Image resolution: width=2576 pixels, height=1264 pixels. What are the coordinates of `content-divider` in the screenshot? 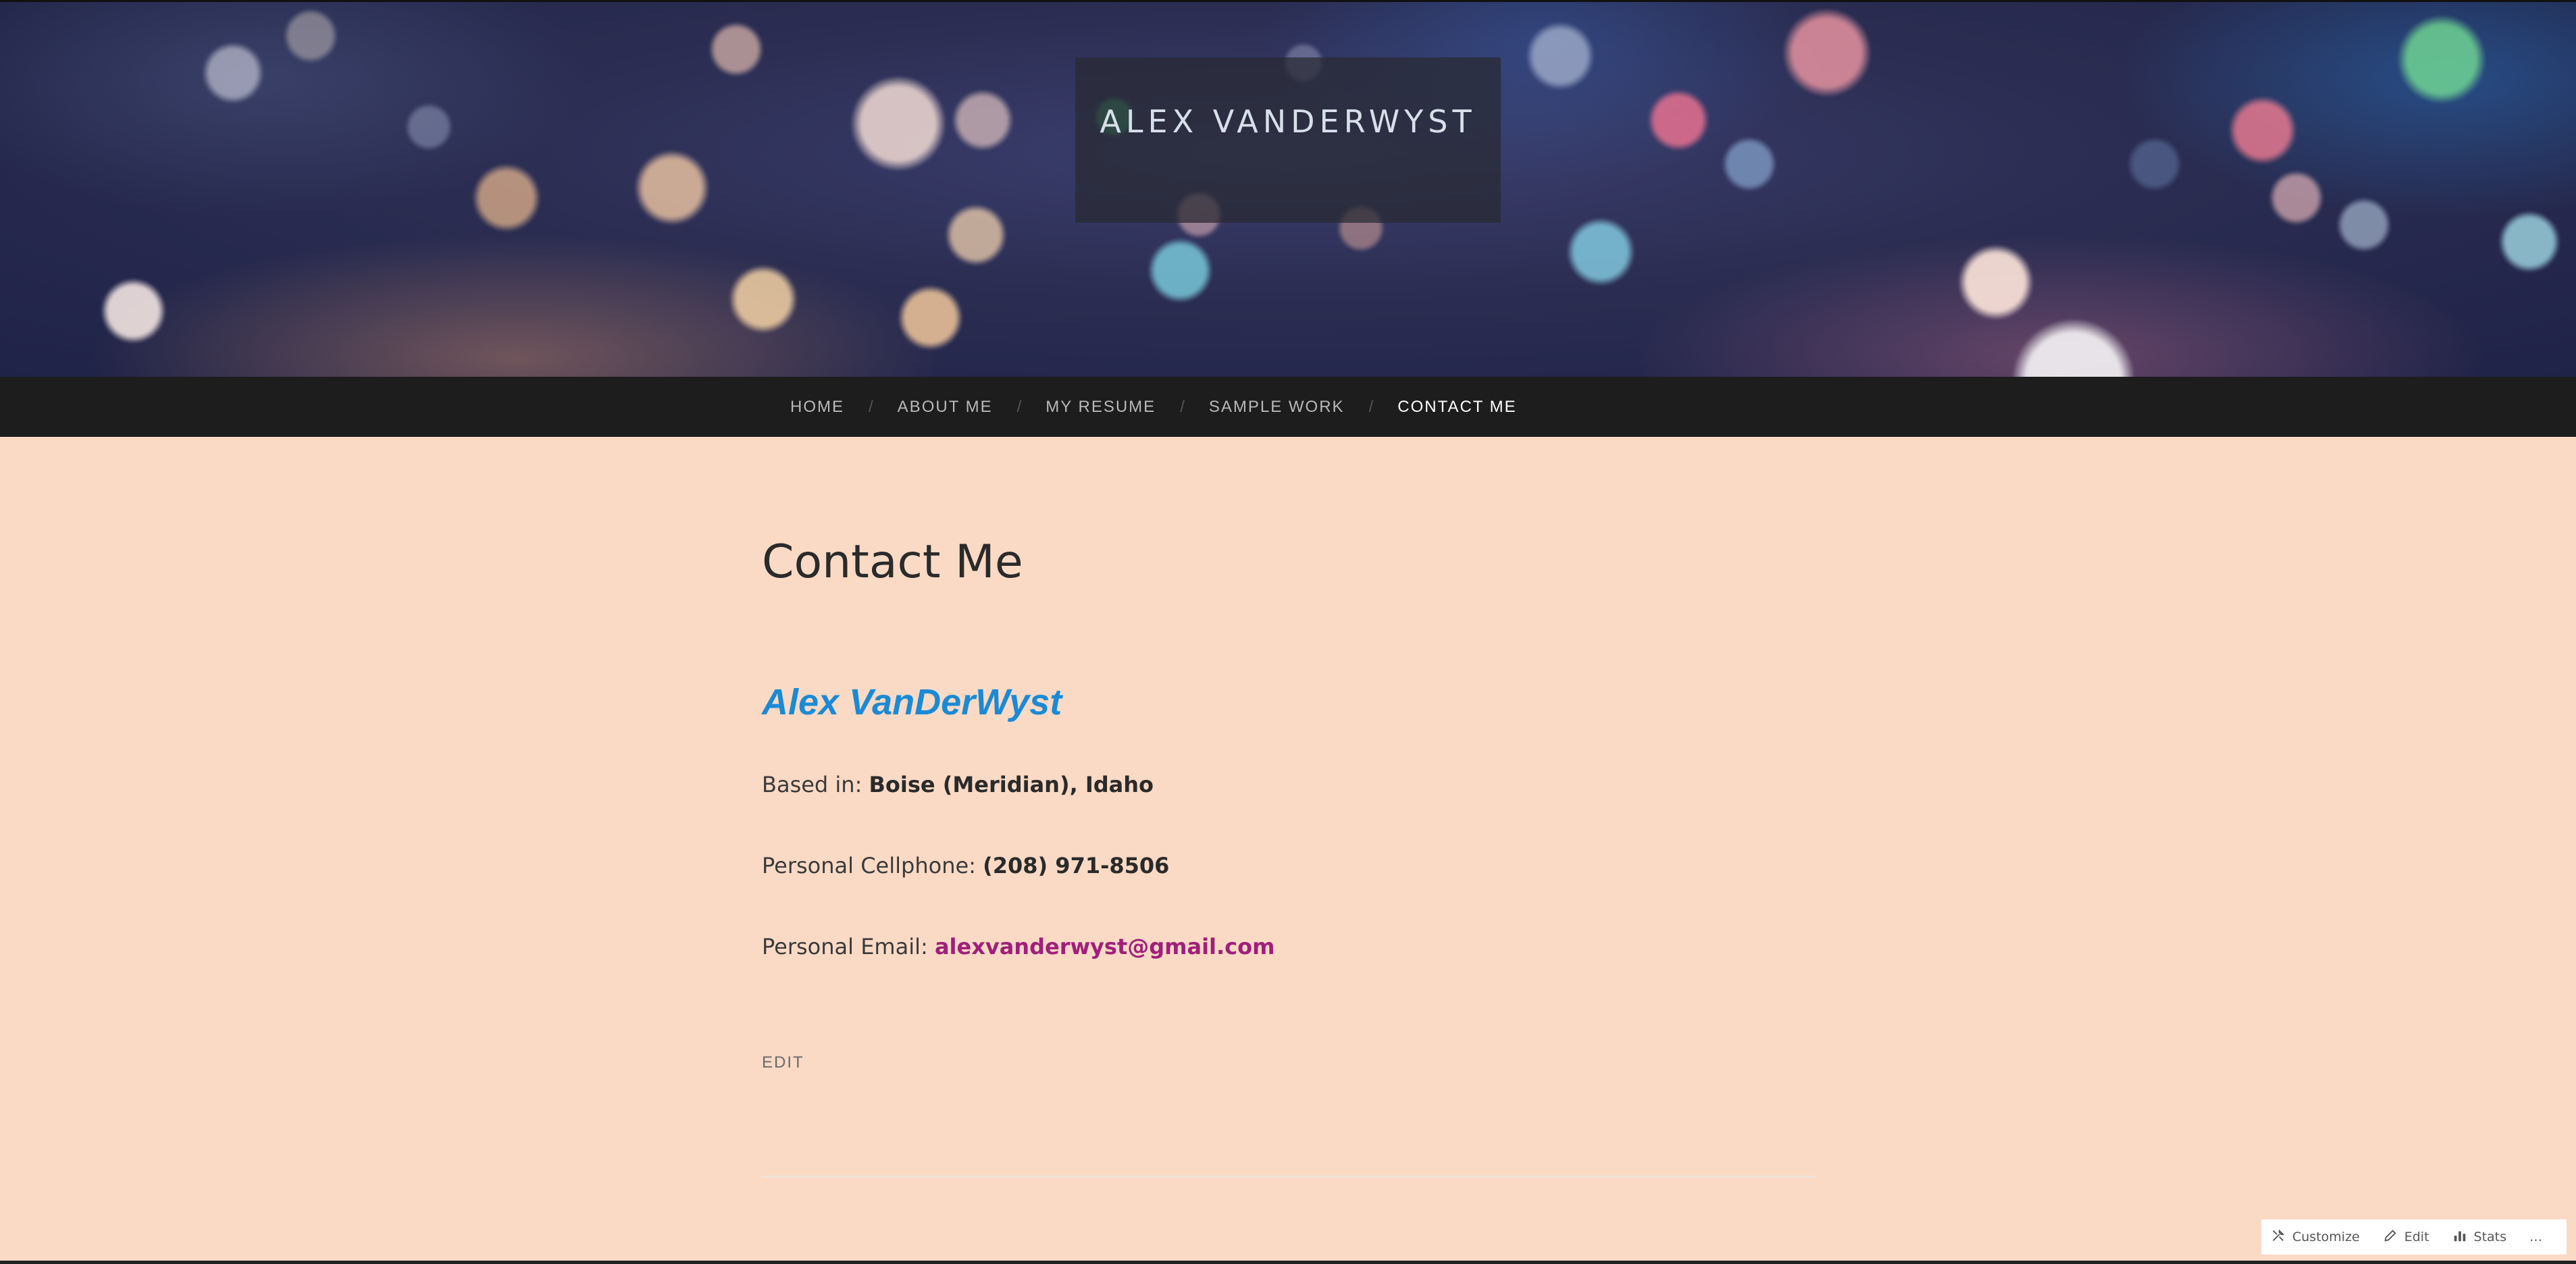 It's located at (1288, 1177).